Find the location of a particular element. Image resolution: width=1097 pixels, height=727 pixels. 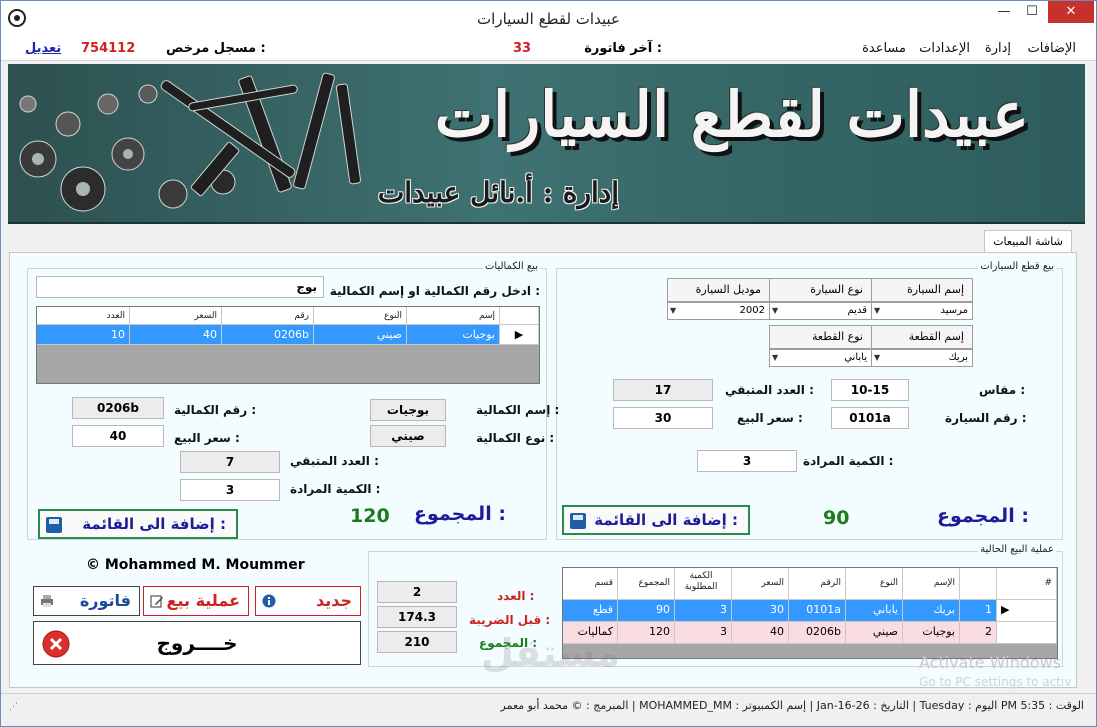

last-invoice-label: آخر فاتورة : is located at coordinates (623, 48).